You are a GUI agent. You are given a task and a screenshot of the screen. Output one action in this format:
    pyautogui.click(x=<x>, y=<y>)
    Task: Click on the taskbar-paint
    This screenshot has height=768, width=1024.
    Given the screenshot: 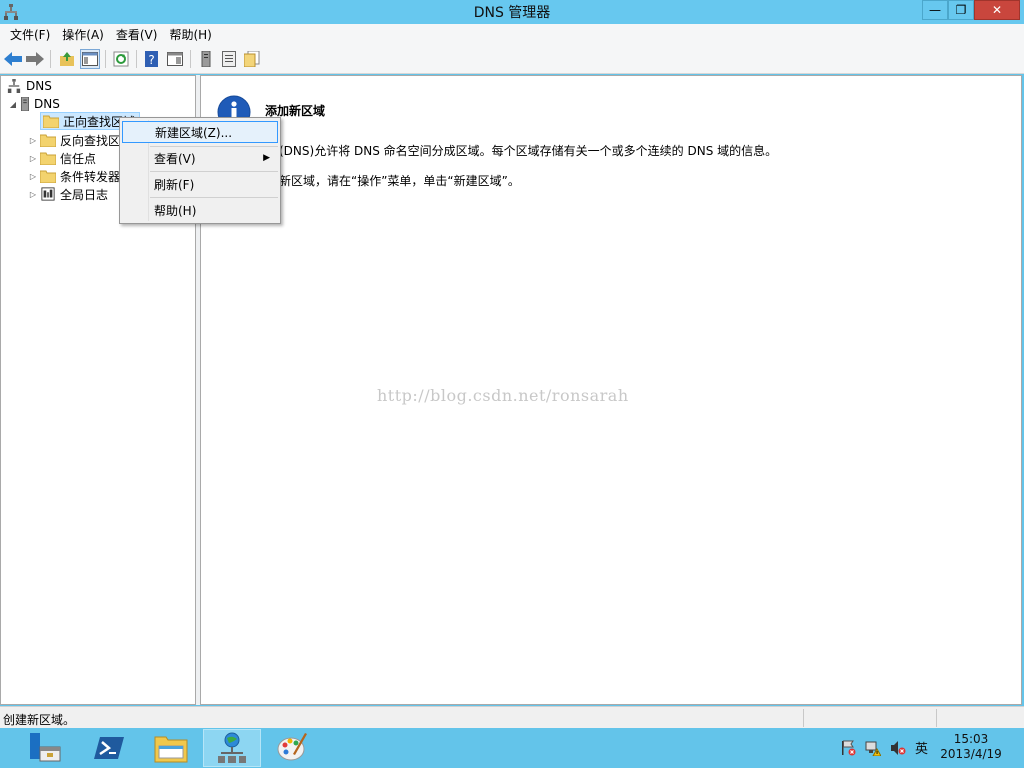 What is the action you would take?
    pyautogui.click(x=293, y=748)
    